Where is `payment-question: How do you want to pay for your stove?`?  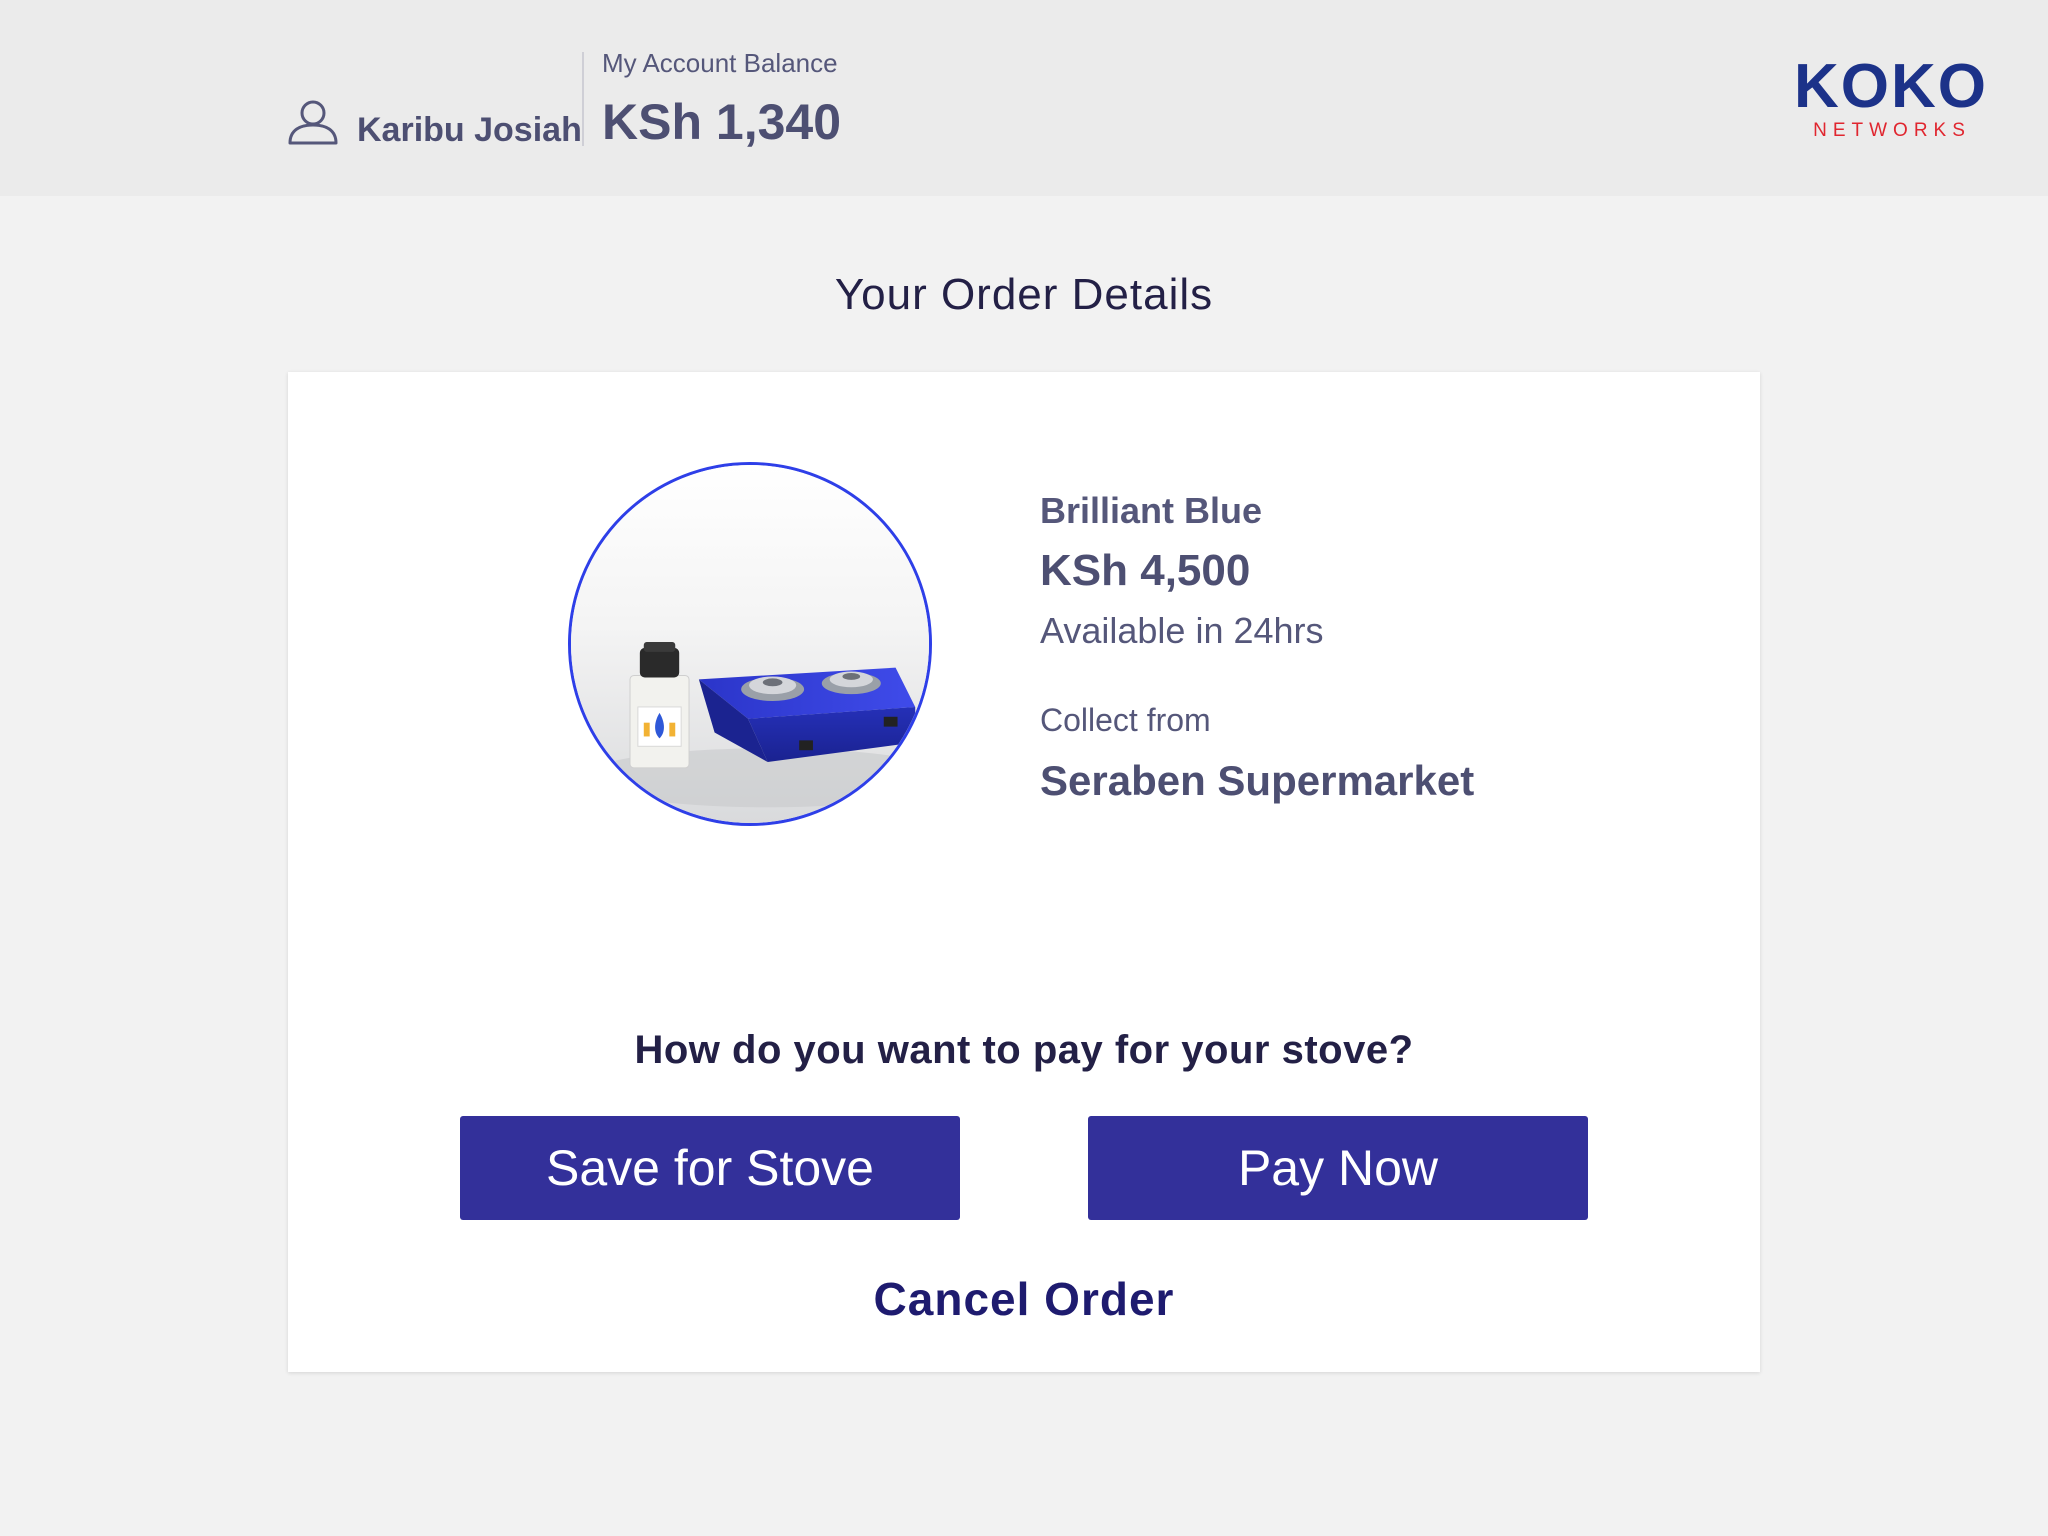 payment-question: How do you want to pay for your stove? is located at coordinates (1024, 1050).